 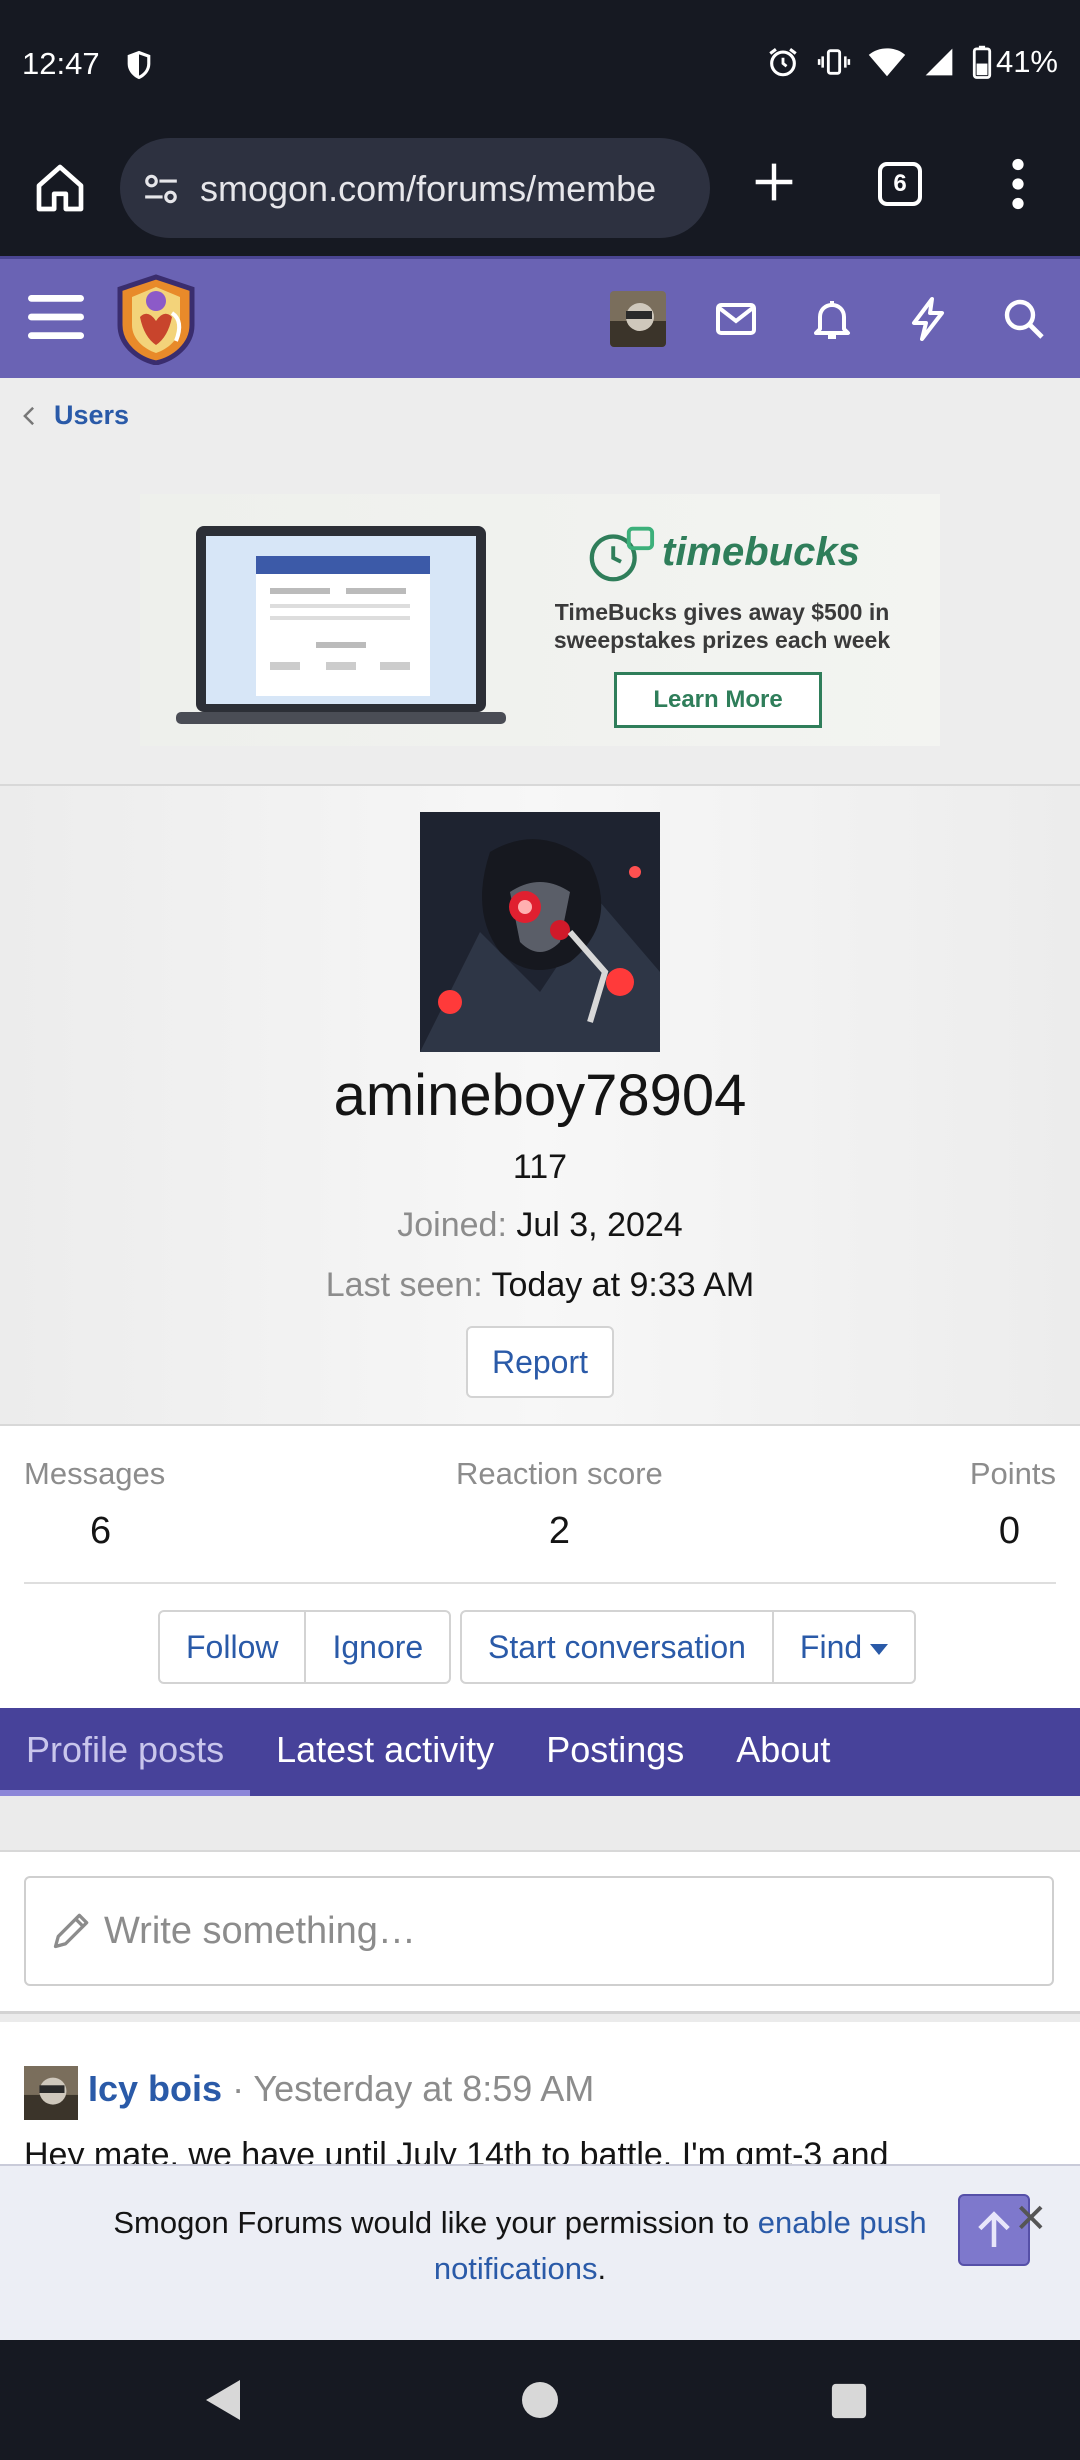 What do you see at coordinates (1024, 319) in the screenshot?
I see `search-icon` at bounding box center [1024, 319].